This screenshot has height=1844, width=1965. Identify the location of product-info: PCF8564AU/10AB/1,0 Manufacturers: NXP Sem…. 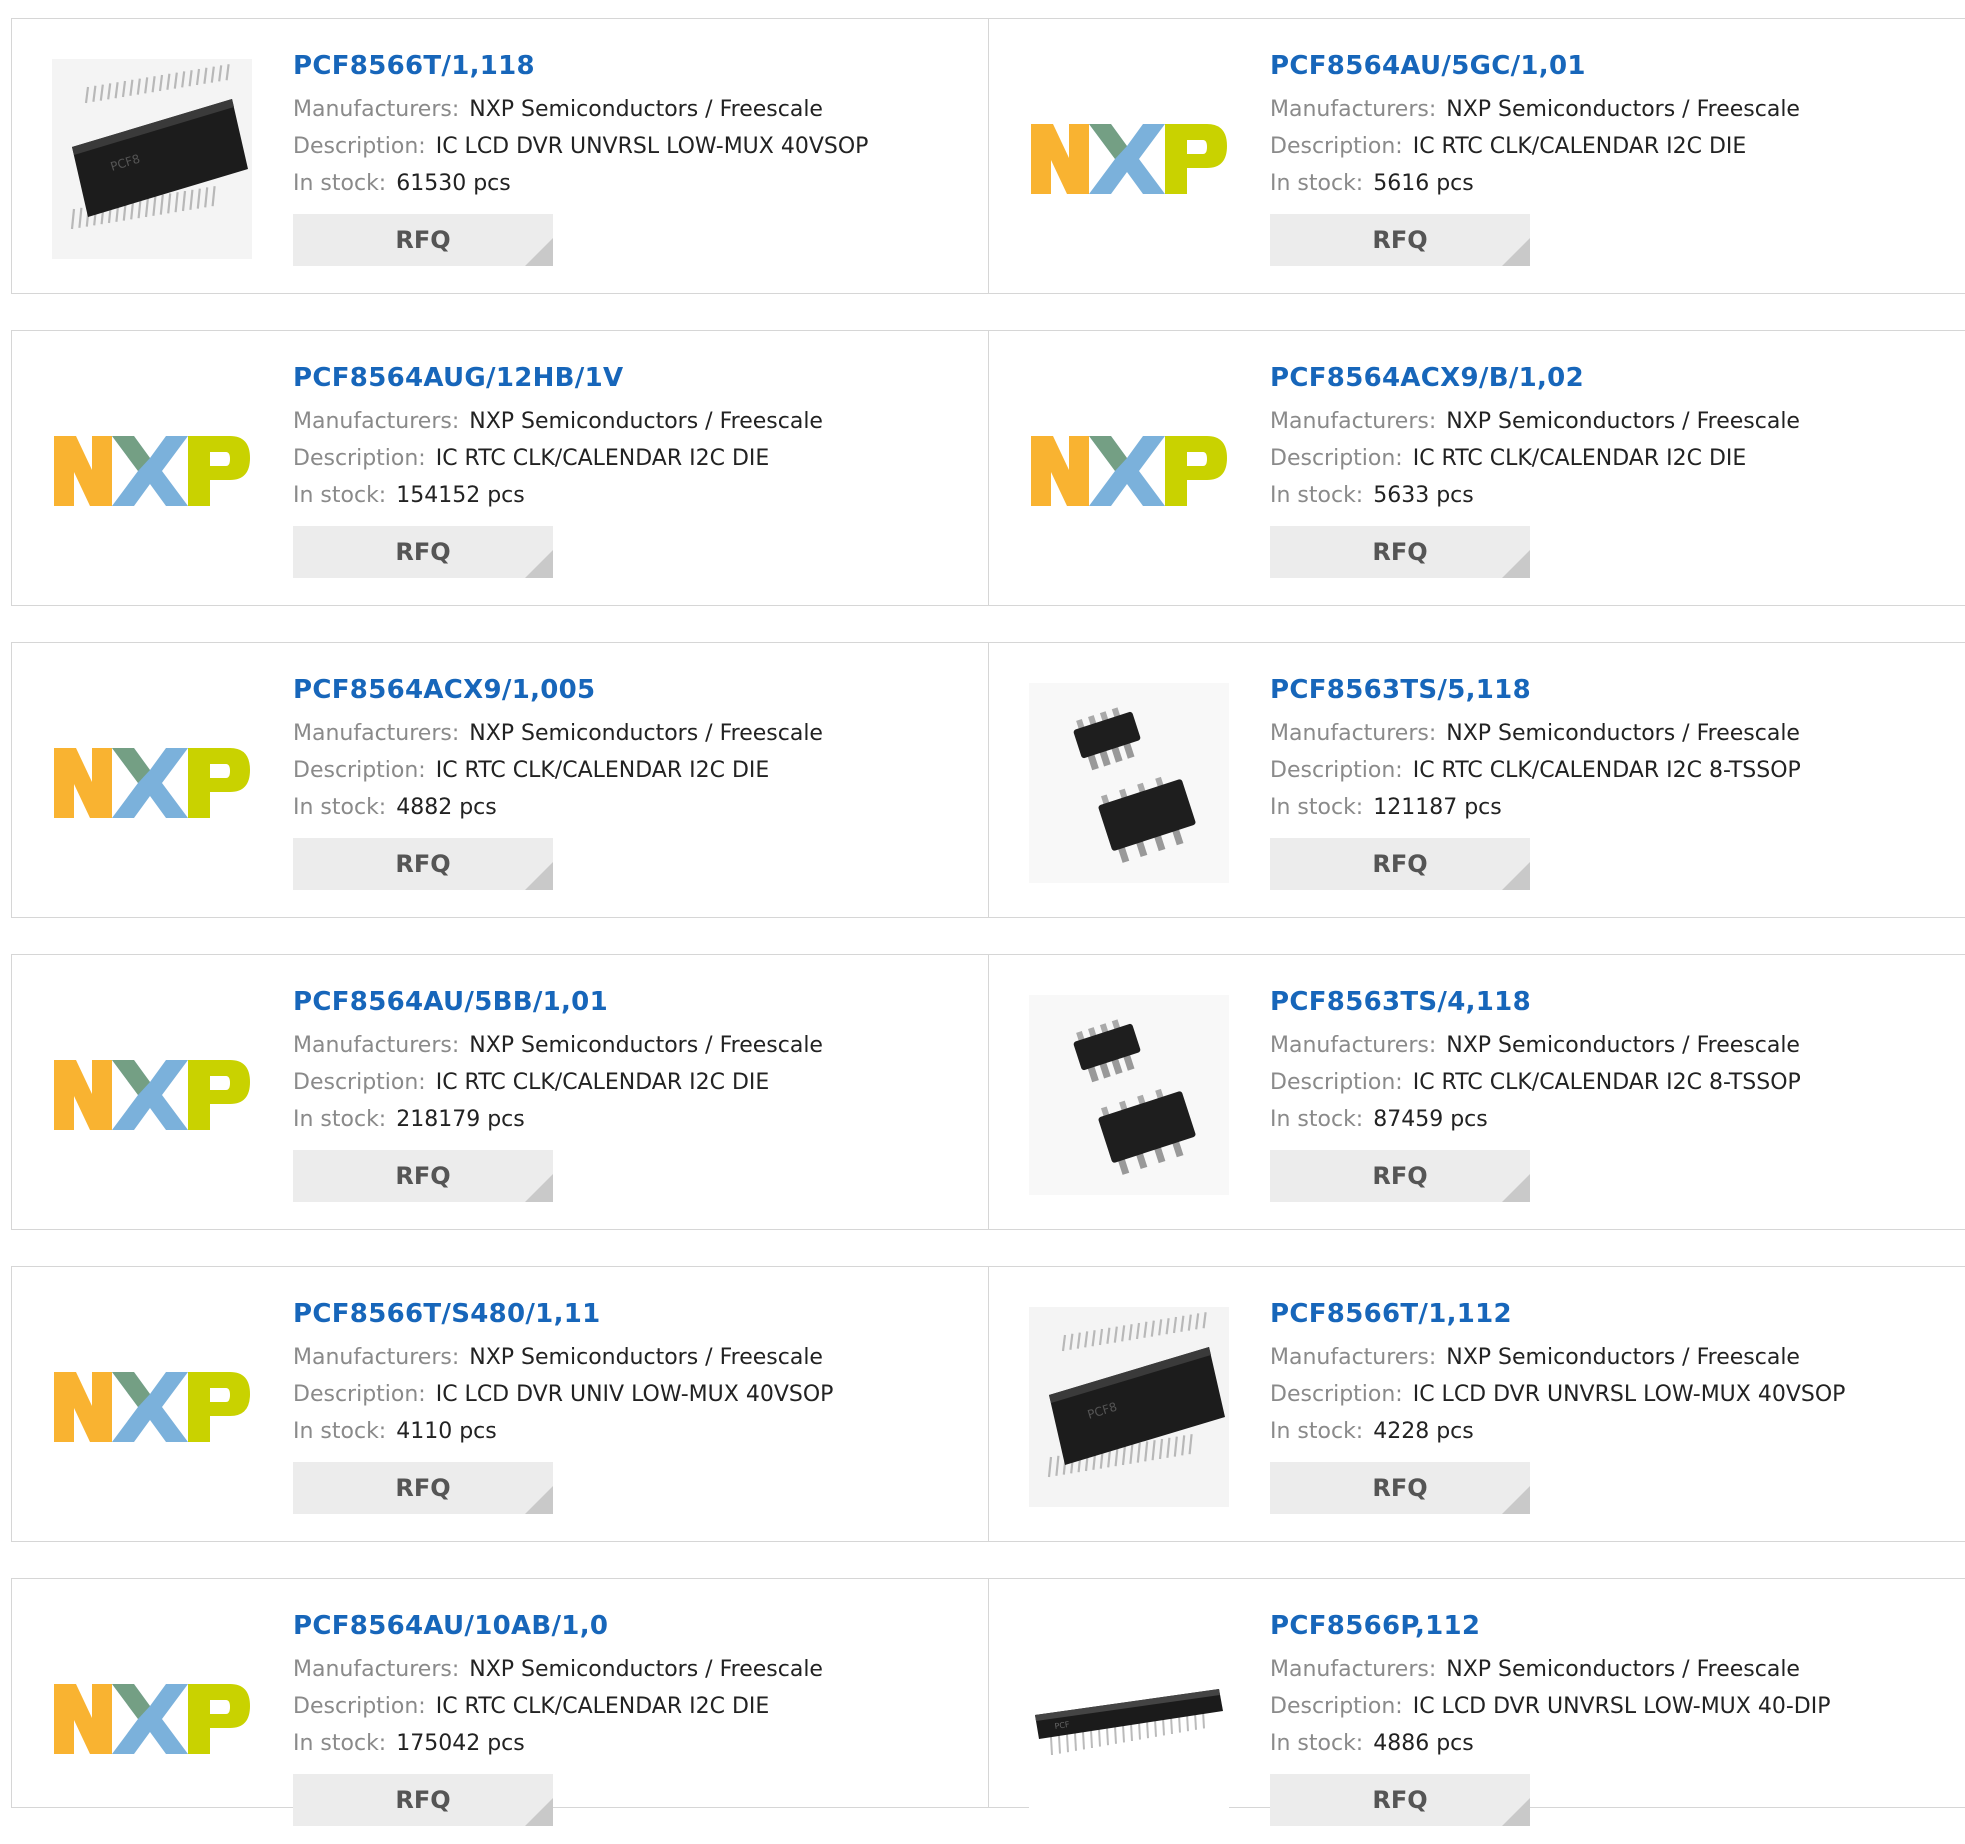
(558, 1717).